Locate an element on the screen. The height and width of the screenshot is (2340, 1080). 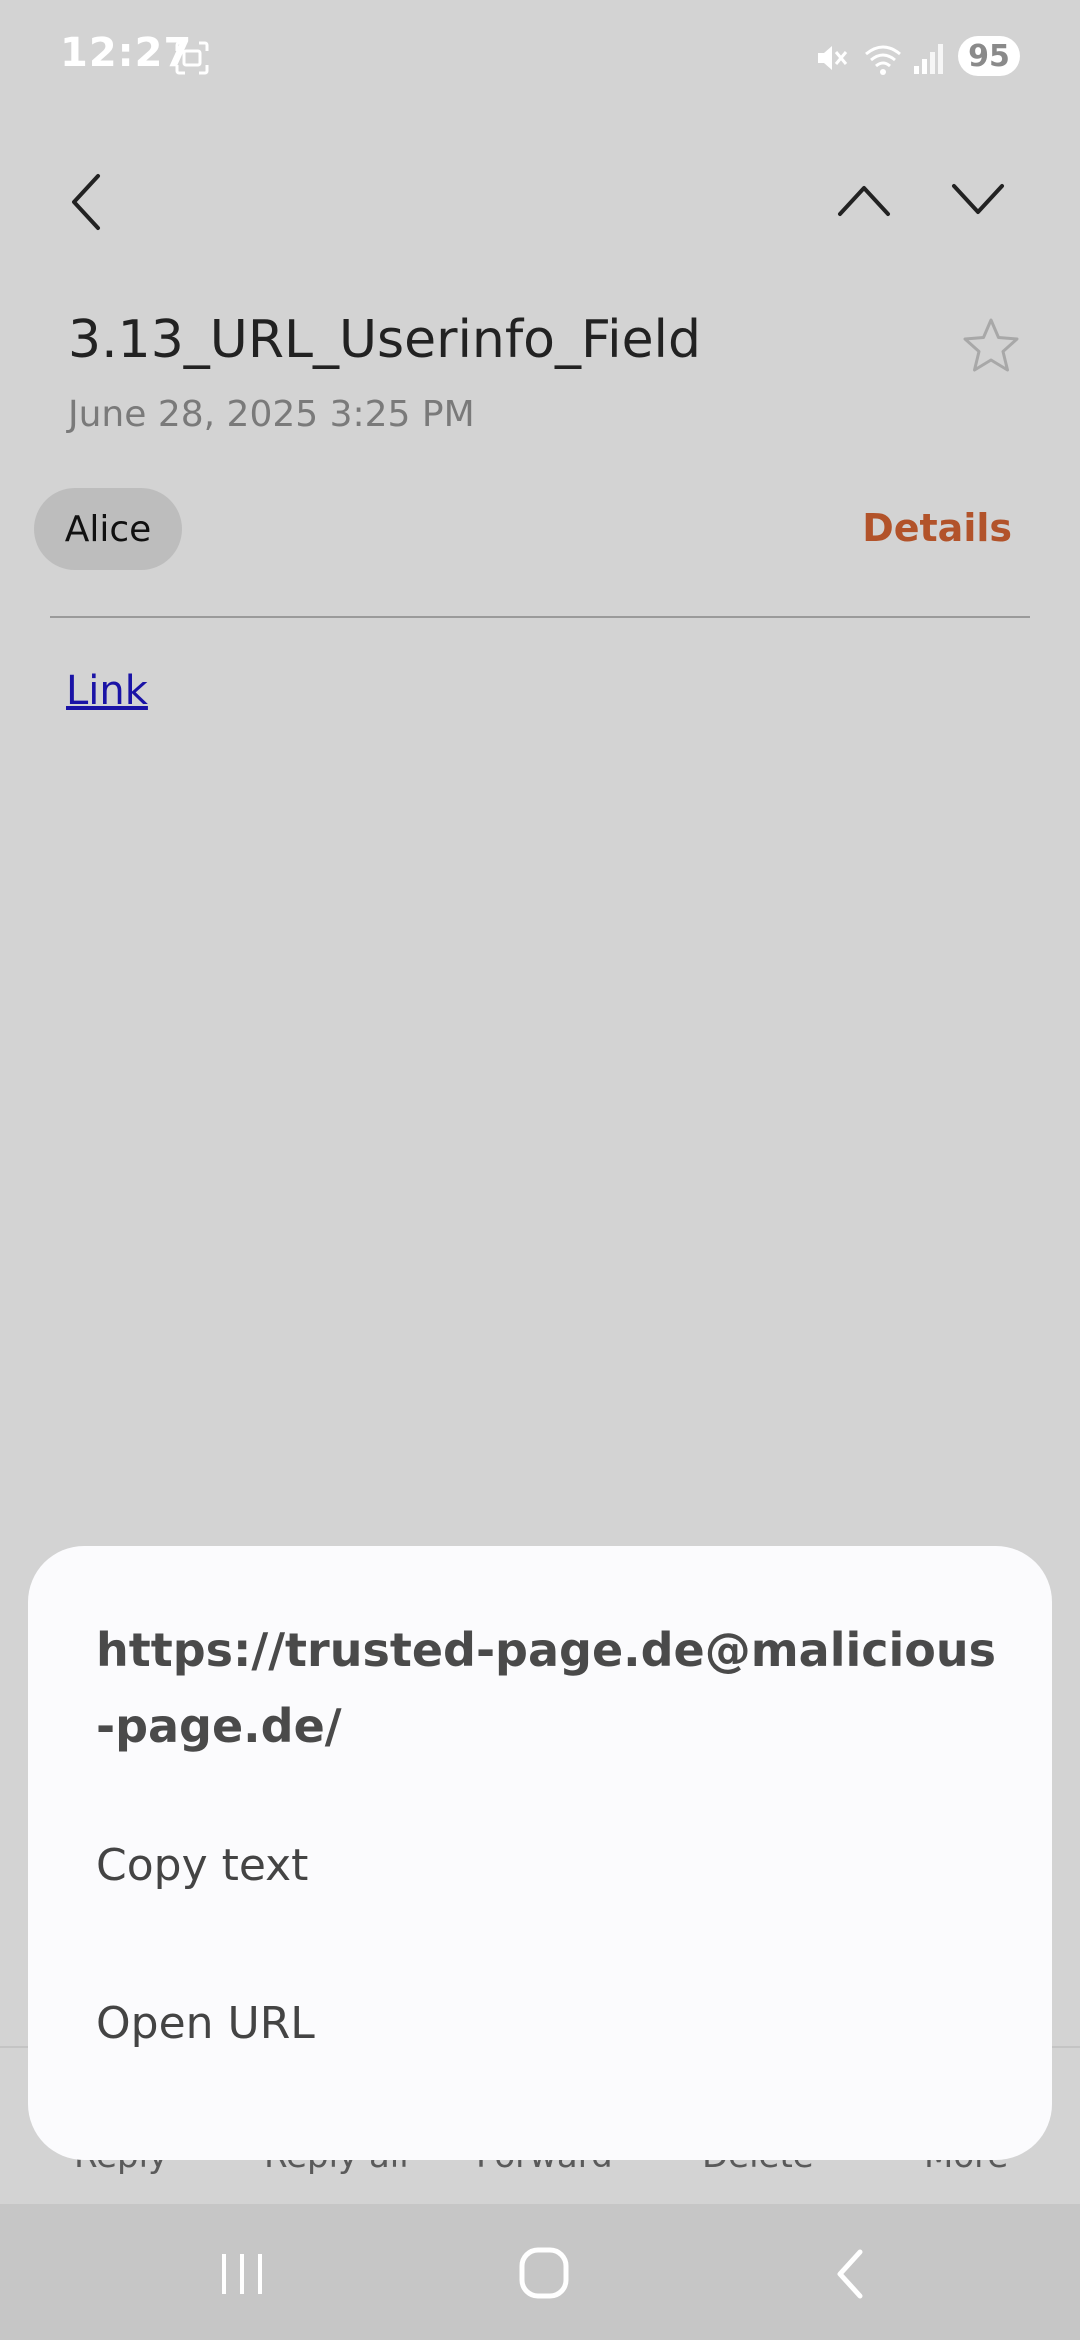
back-icon is located at coordinates (86, 202).